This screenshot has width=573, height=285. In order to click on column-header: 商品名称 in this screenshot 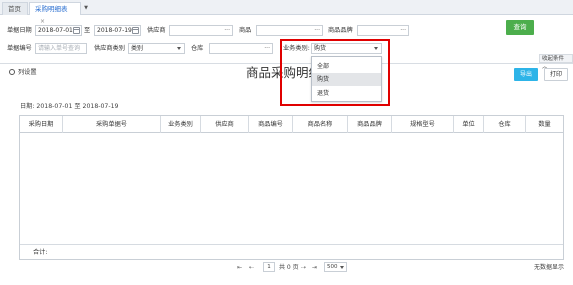, I will do `click(320, 124)`.